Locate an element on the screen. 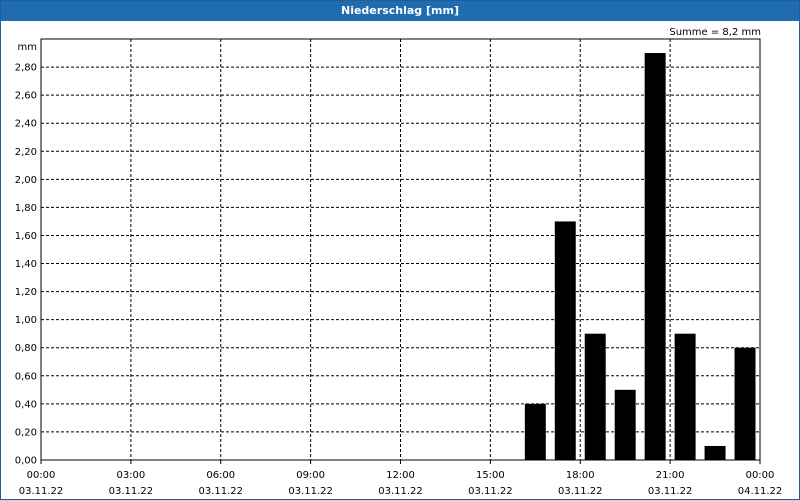  y-tick-label: 2,80 is located at coordinates (26, 68).